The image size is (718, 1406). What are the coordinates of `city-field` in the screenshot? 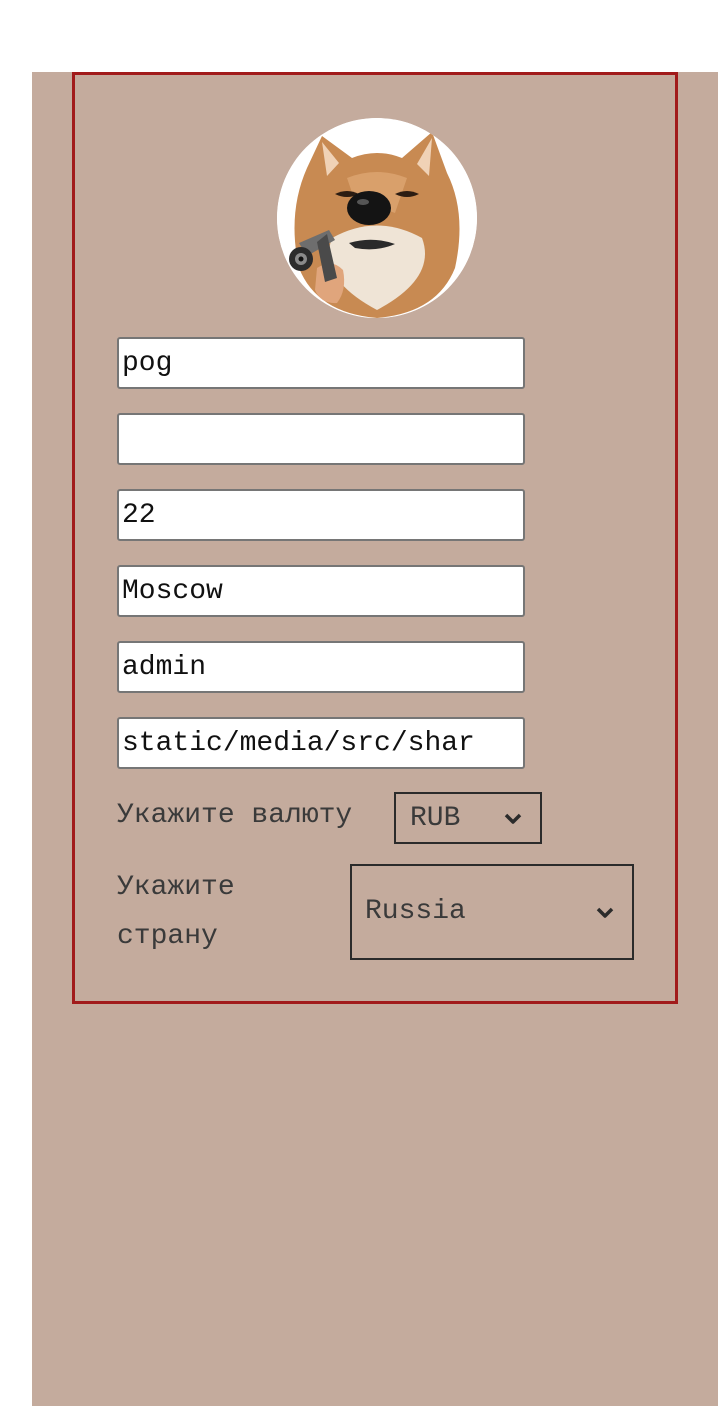 It's located at (321, 591).